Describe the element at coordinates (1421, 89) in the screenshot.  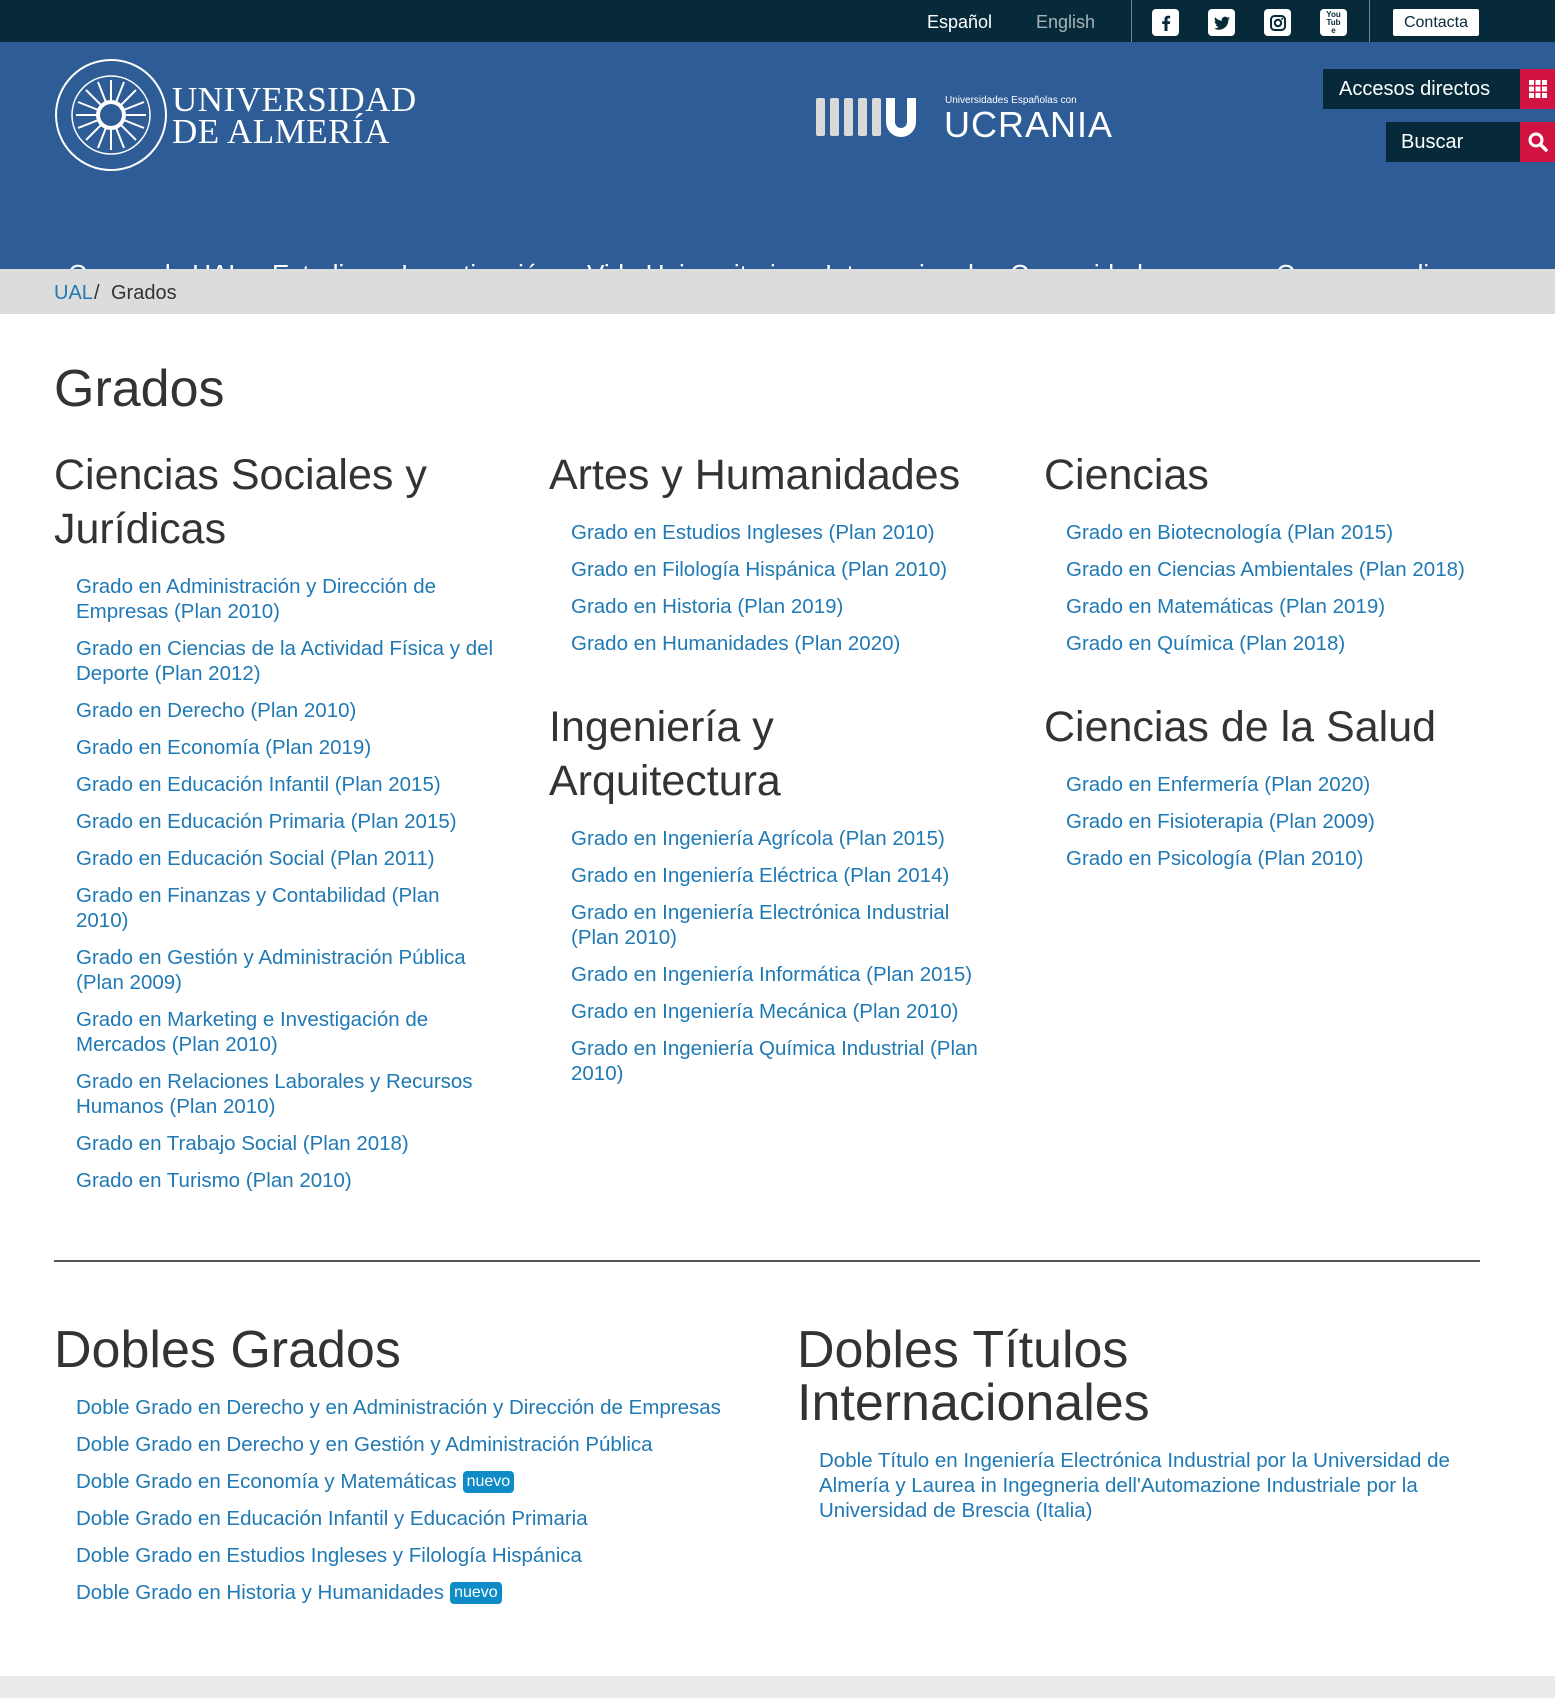
I see `accesos-directos-button: Accesos directos` at that location.